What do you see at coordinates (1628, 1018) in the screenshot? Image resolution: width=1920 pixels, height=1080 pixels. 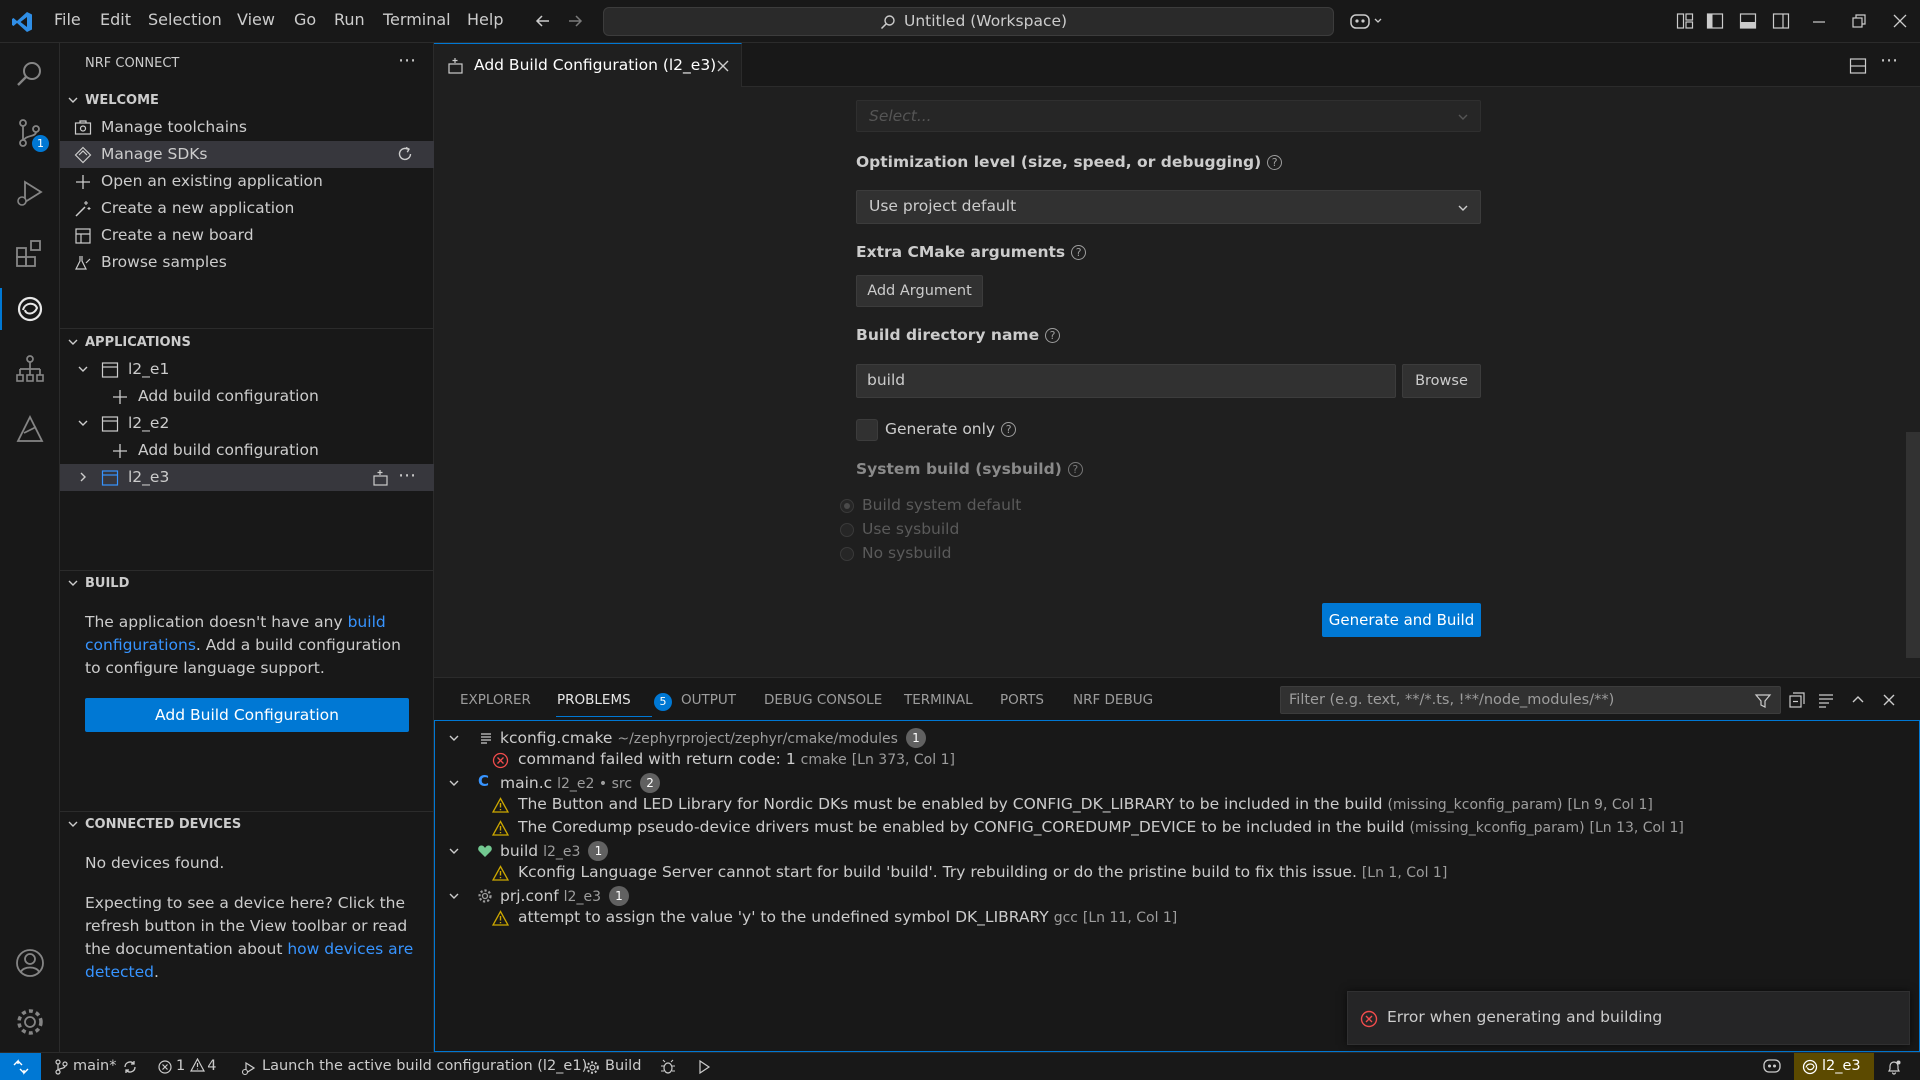 I see `error-notification: Error when generating and building` at bounding box center [1628, 1018].